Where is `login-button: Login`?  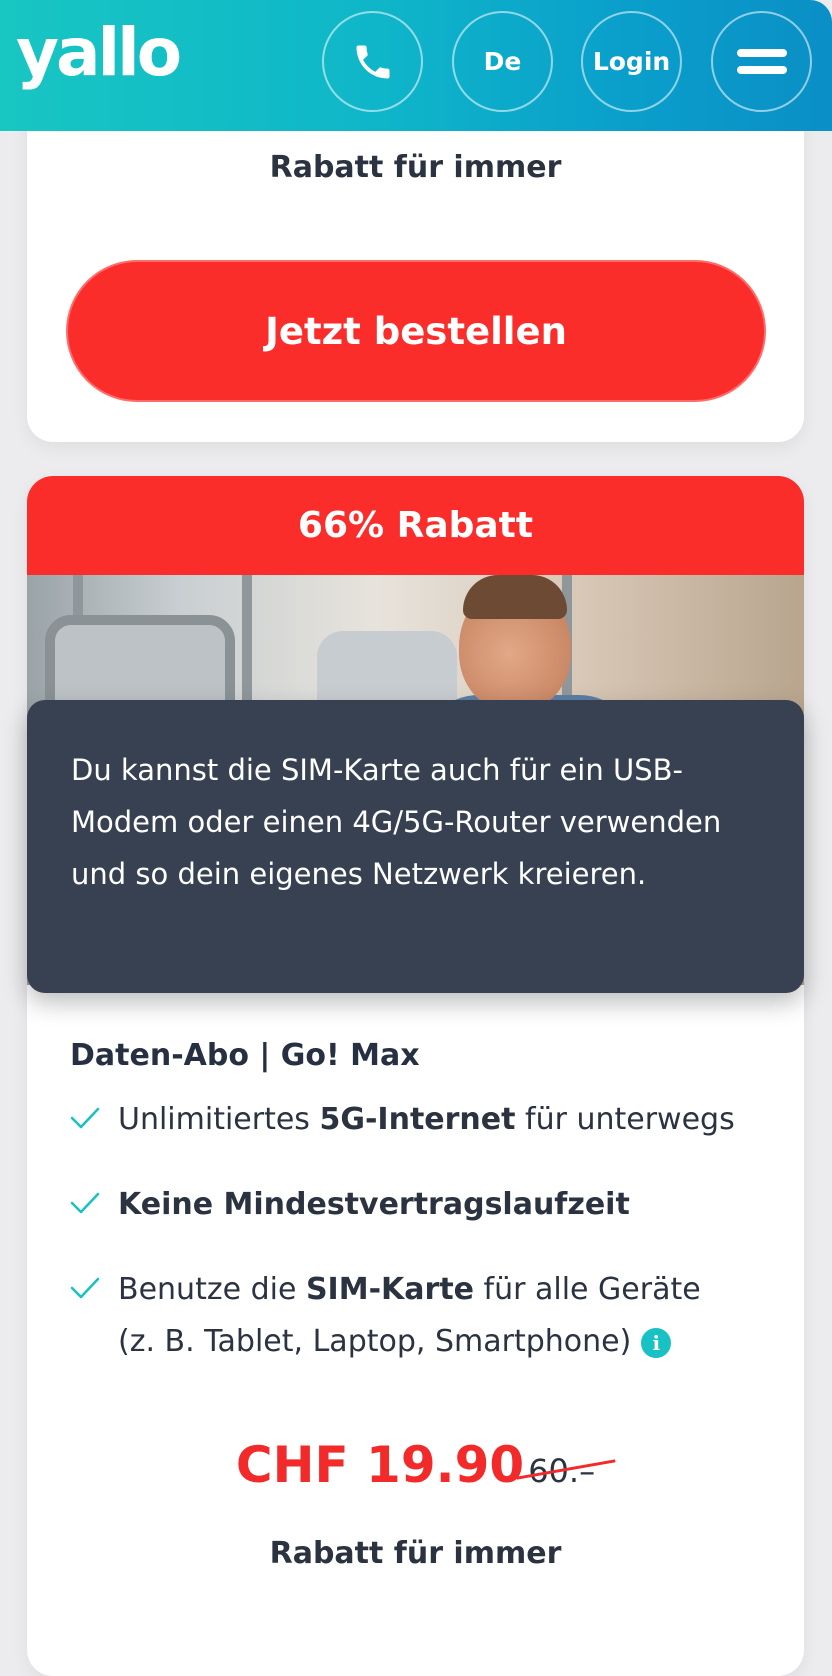 login-button: Login is located at coordinates (631, 61).